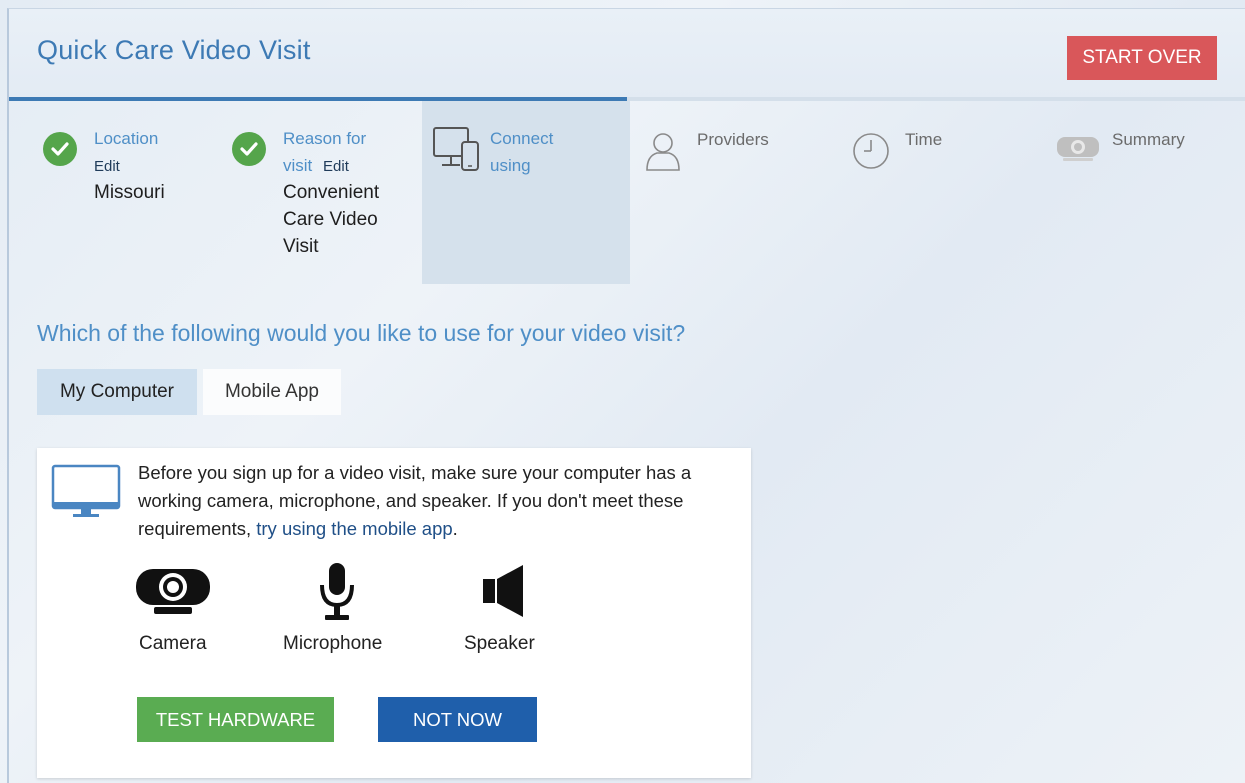 The height and width of the screenshot is (783, 1245). Describe the element at coordinates (455, 528) in the screenshot. I see `requirements-text-end: .` at that location.